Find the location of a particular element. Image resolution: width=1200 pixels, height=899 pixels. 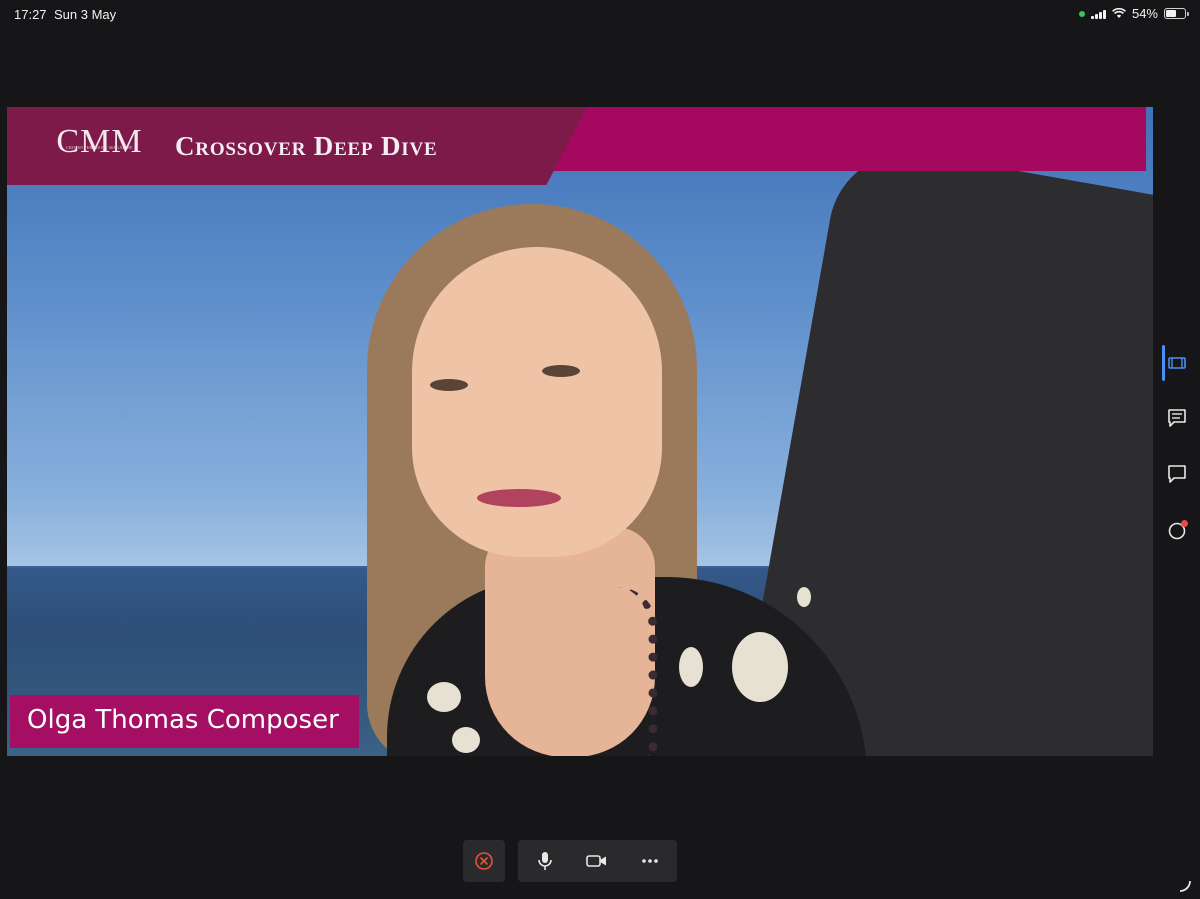

call-controls is located at coordinates (597, 861).